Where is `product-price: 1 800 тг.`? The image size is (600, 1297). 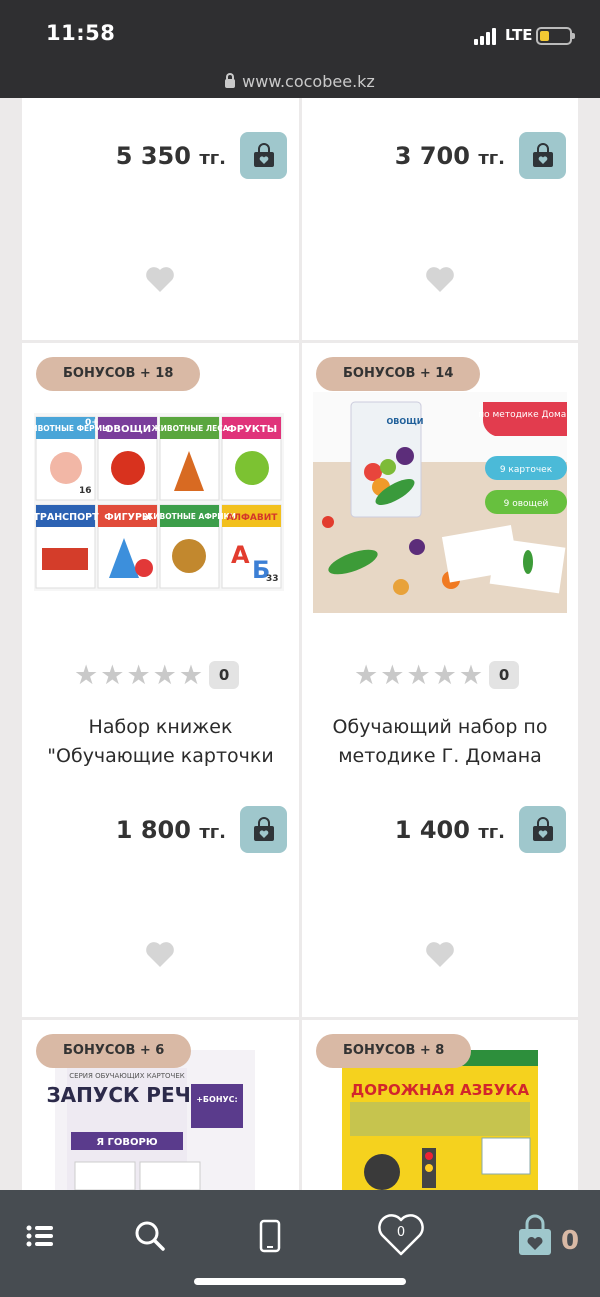
product-price: 1 800 тг. is located at coordinates (170, 829).